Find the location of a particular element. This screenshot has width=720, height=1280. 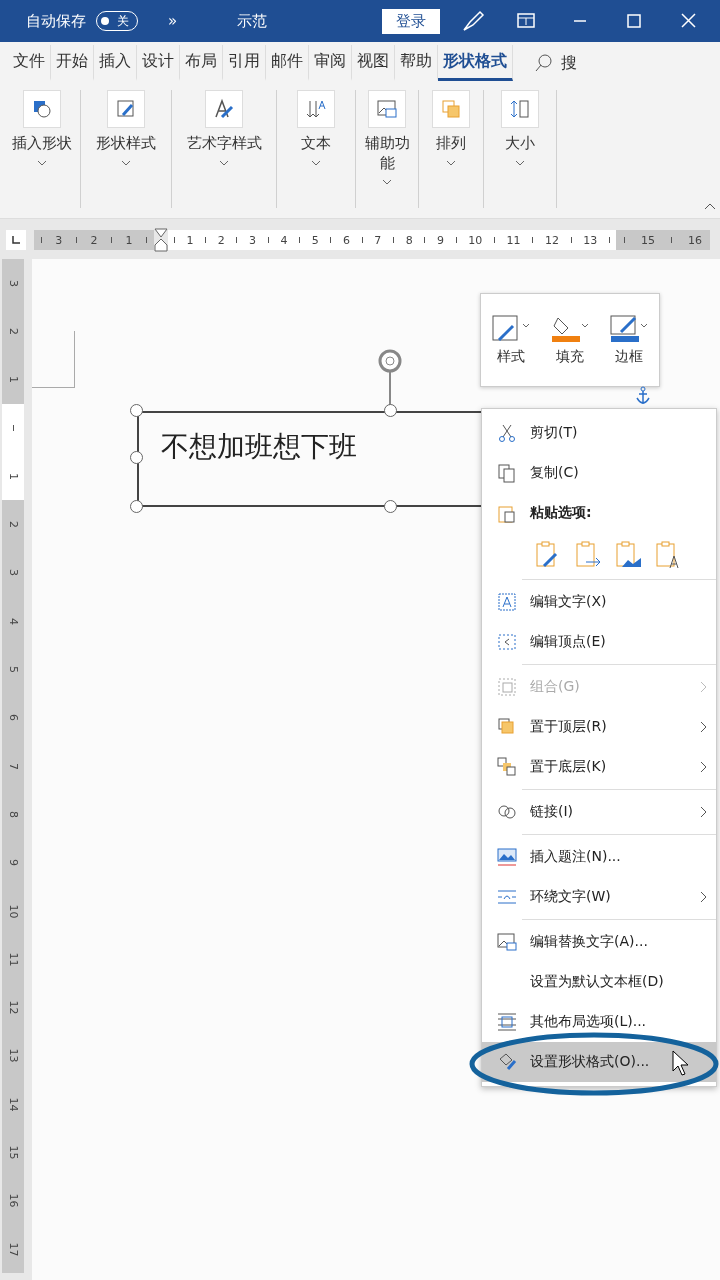

ribbon-group-label: 文本 is located at coordinates (316, 144).